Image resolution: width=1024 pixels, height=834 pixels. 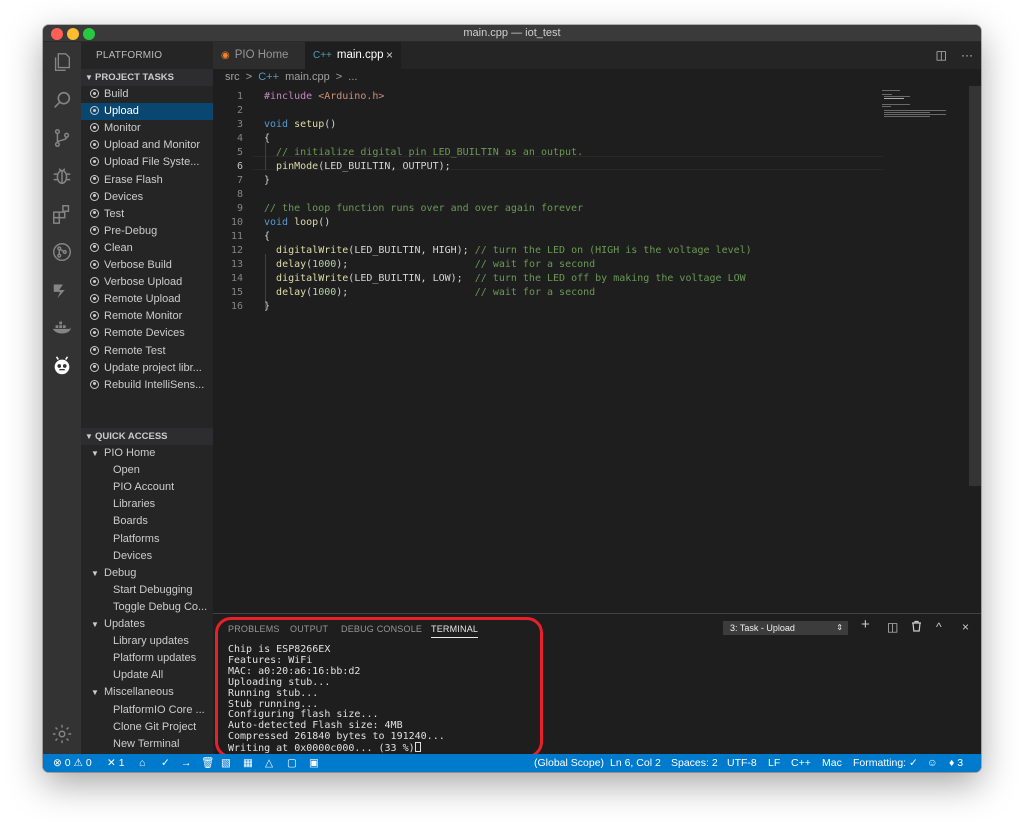 I want to click on scope-status: (Global Scope), so click(x=569, y=763).